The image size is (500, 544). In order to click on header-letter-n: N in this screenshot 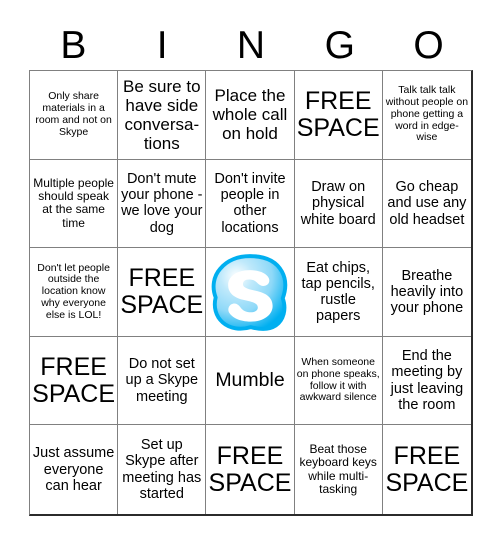, I will do `click(251, 45)`.